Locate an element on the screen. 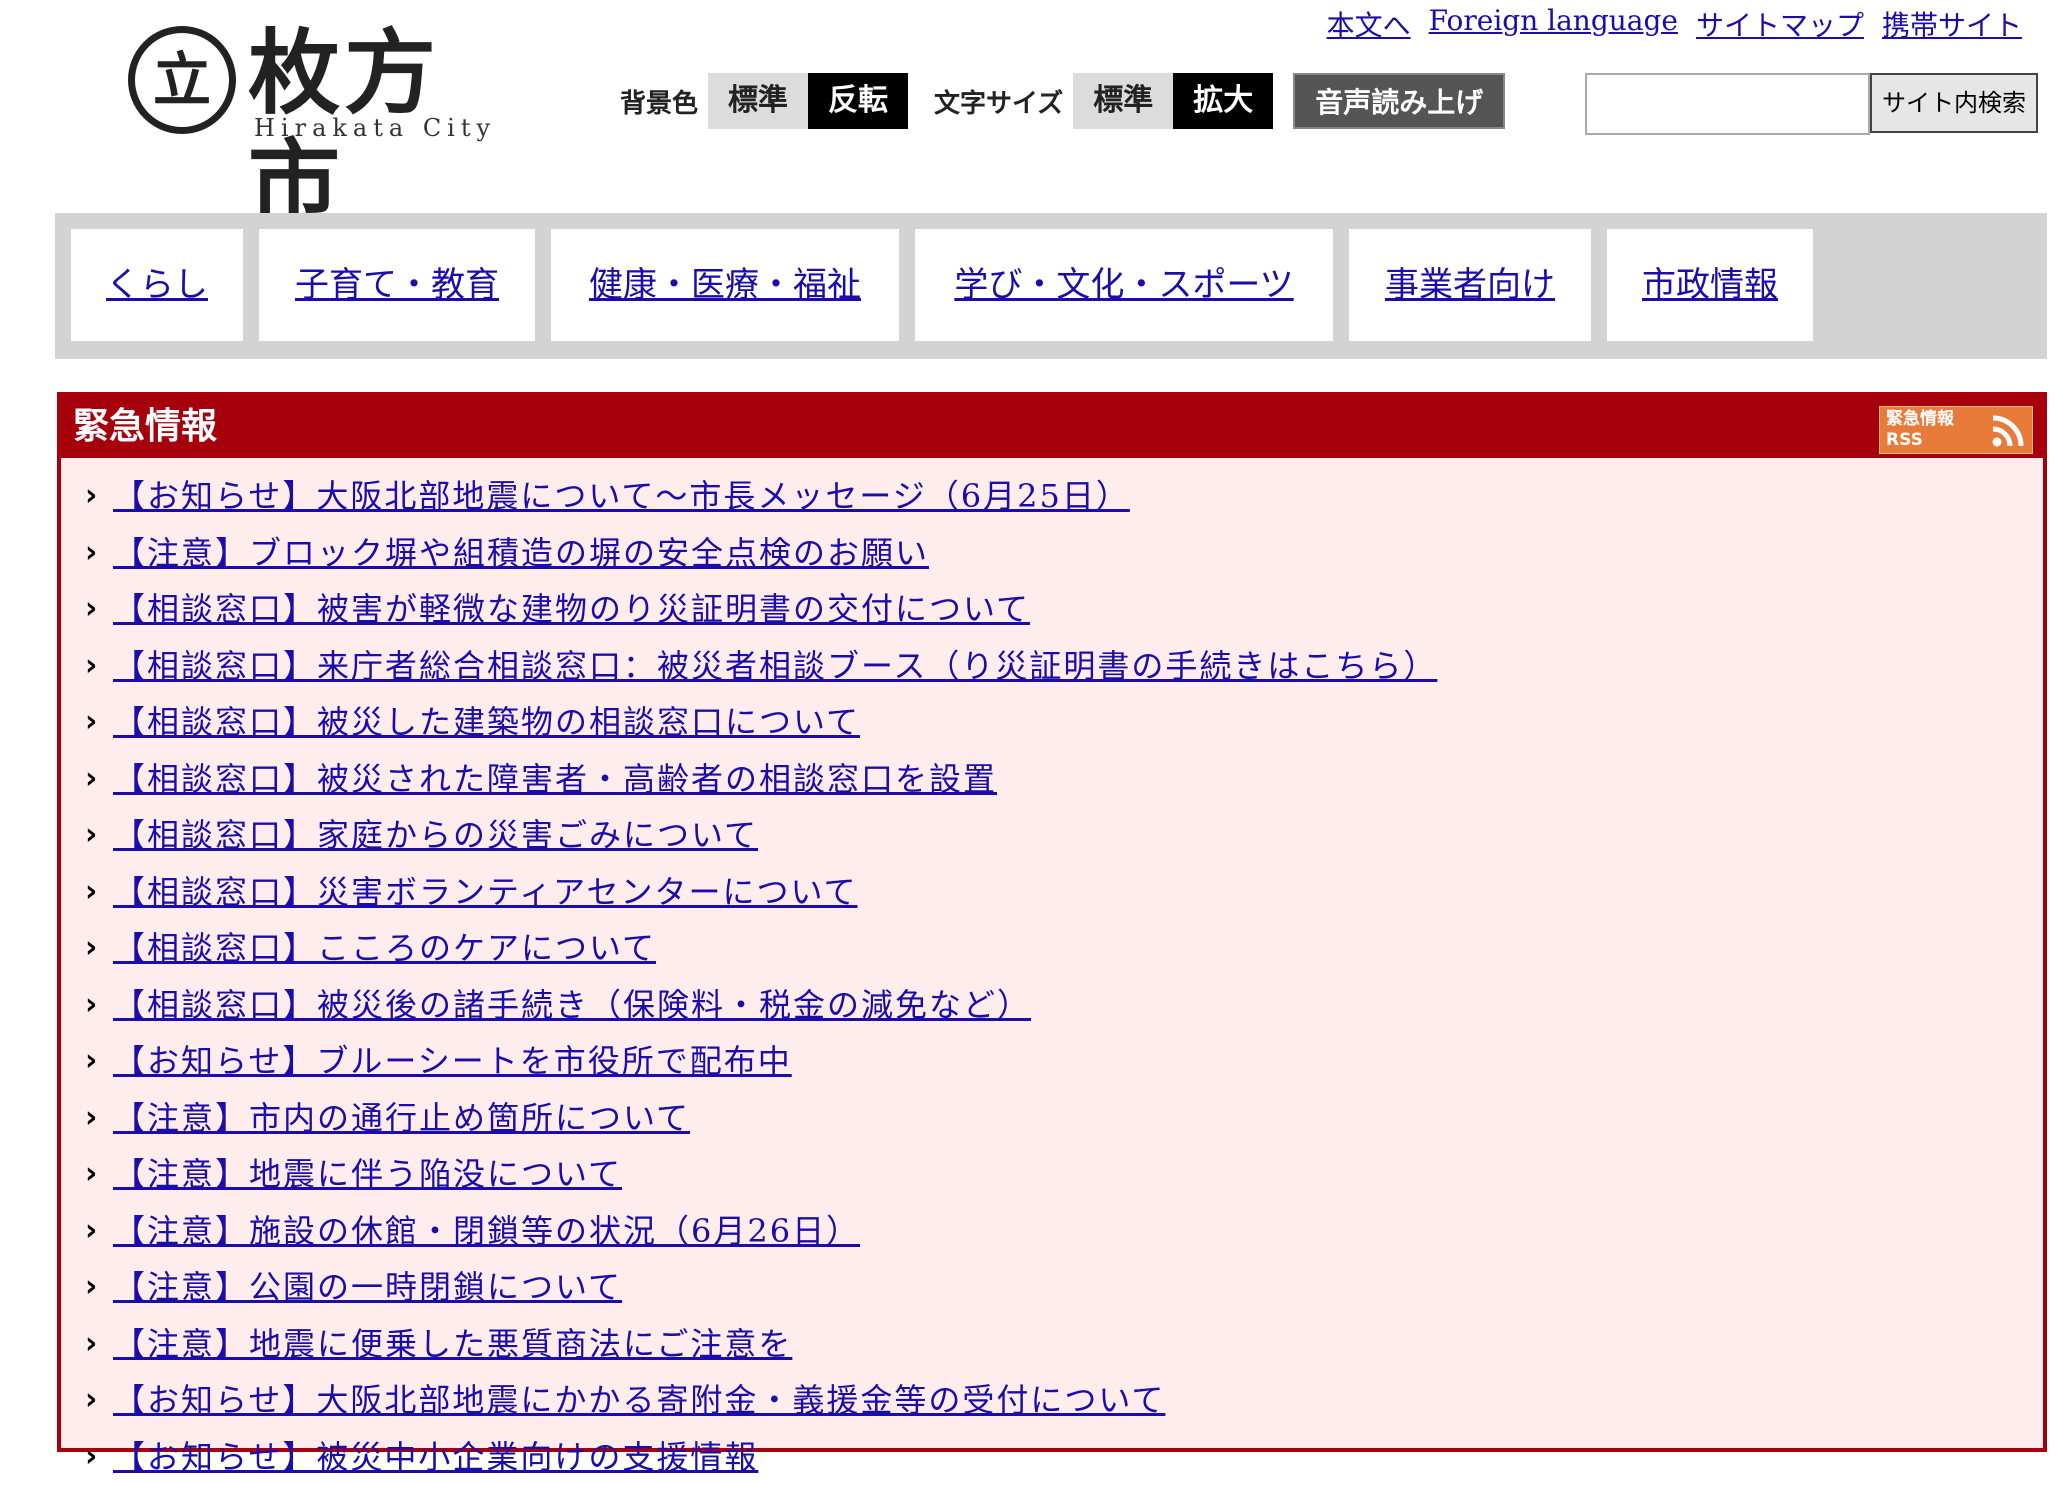 Image resolution: width=2062 pixels, height=1485 pixels. emergency-link: 【注意】施設の休館・閉鎖等の状況（6月26日） is located at coordinates (486, 1231).